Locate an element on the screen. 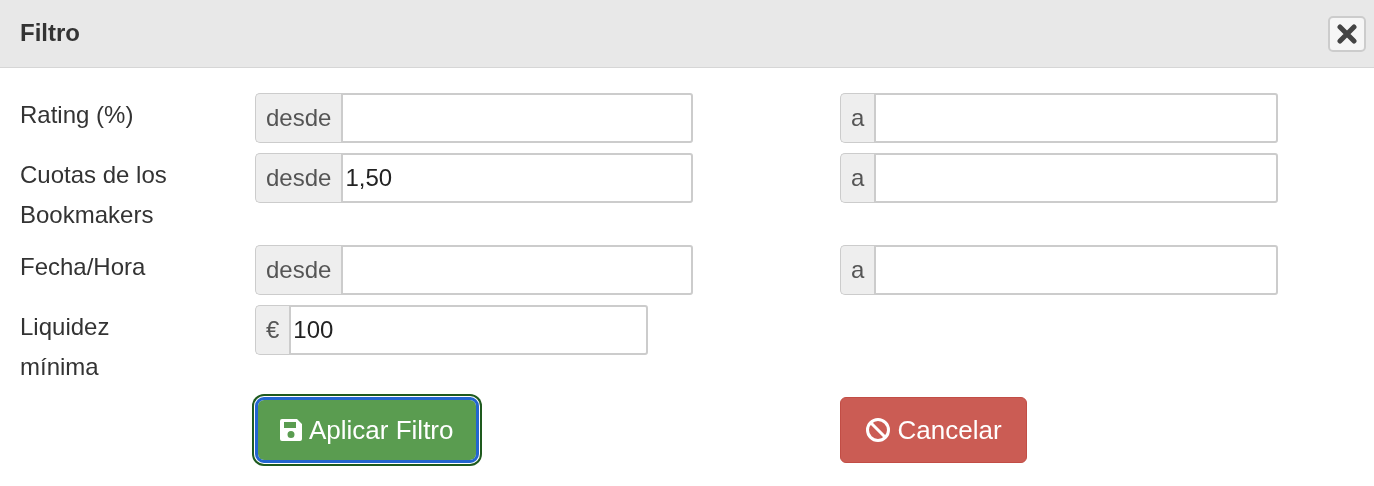  close-button is located at coordinates (1347, 33).